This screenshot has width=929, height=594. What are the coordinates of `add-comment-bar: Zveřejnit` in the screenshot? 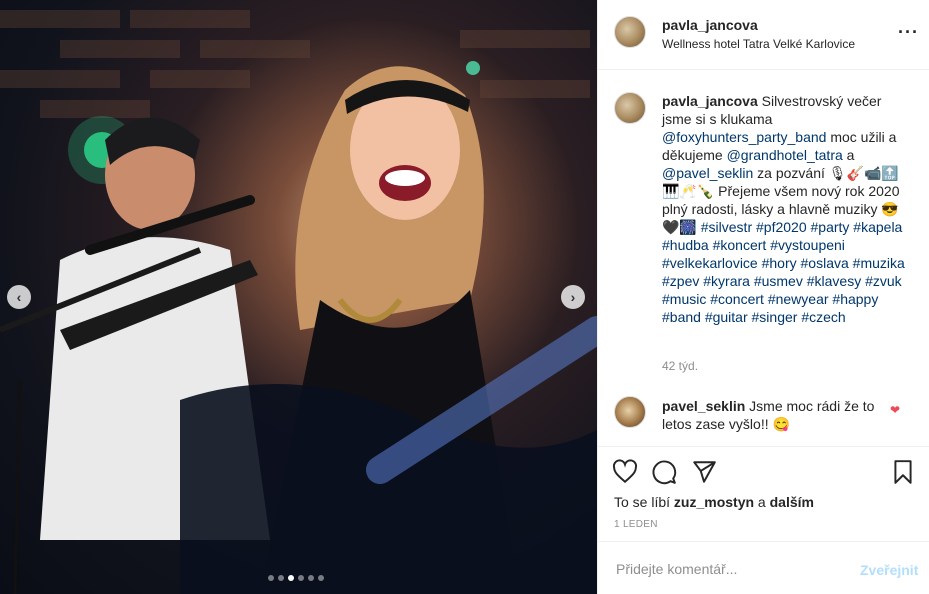 It's located at (763, 567).